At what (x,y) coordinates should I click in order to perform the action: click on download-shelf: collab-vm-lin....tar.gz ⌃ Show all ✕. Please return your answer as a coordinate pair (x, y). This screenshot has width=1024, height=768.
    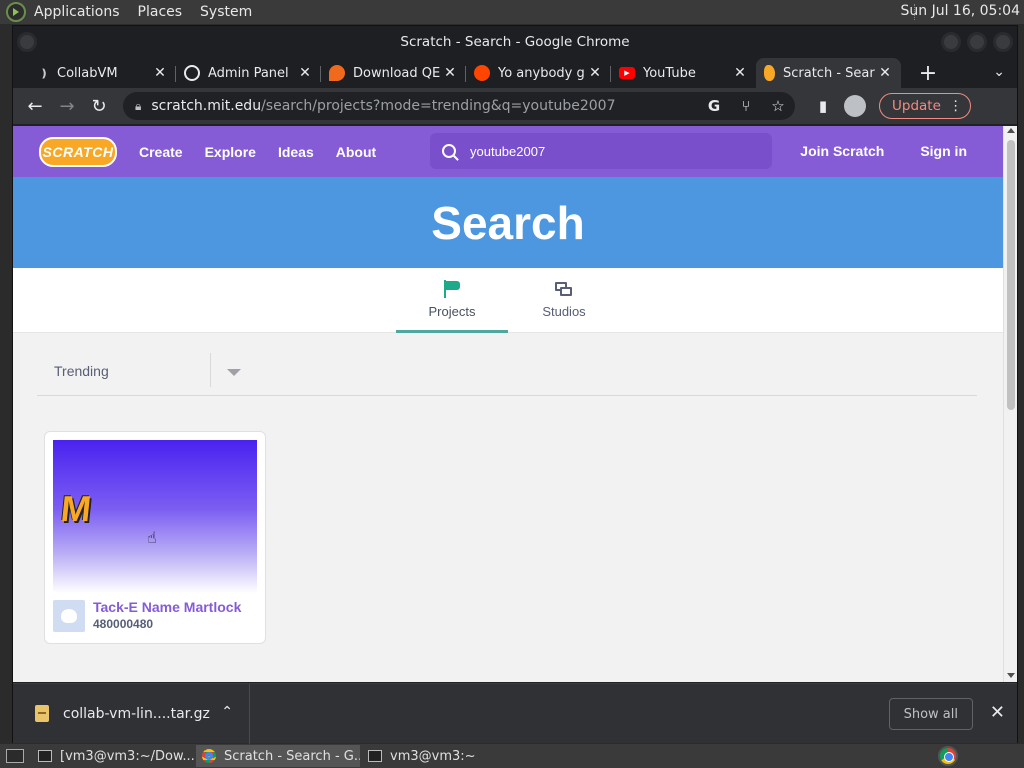
    Looking at the image, I should click on (515, 713).